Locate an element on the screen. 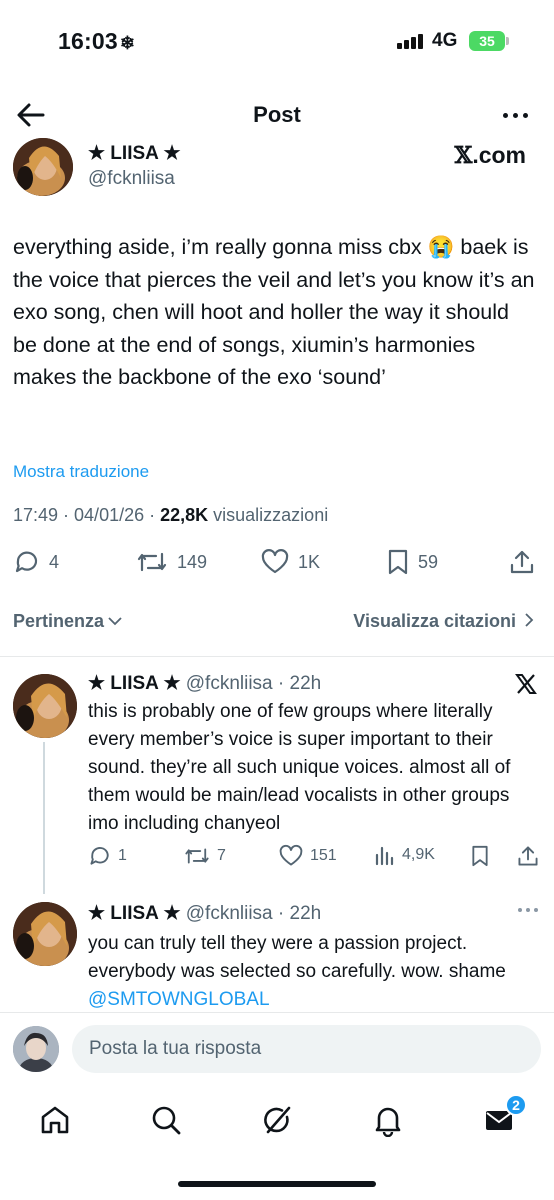 This screenshot has height=1200, width=554. battery-level: 35 is located at coordinates (487, 41).